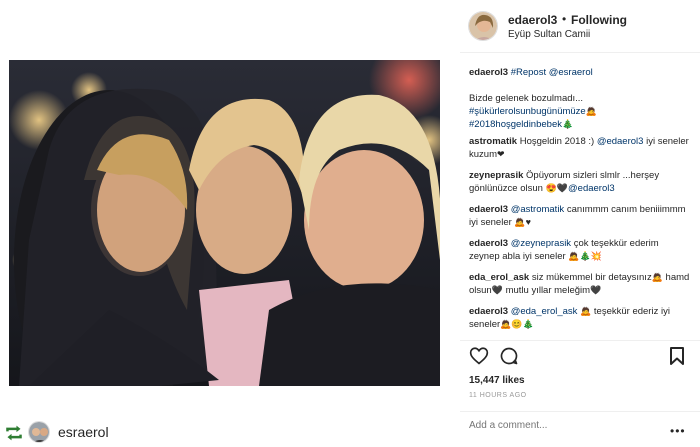 The image size is (700, 447). Describe the element at coordinates (515, 124) in the screenshot. I see `hashtag-link: #2018hoşgeldinbebek` at that location.